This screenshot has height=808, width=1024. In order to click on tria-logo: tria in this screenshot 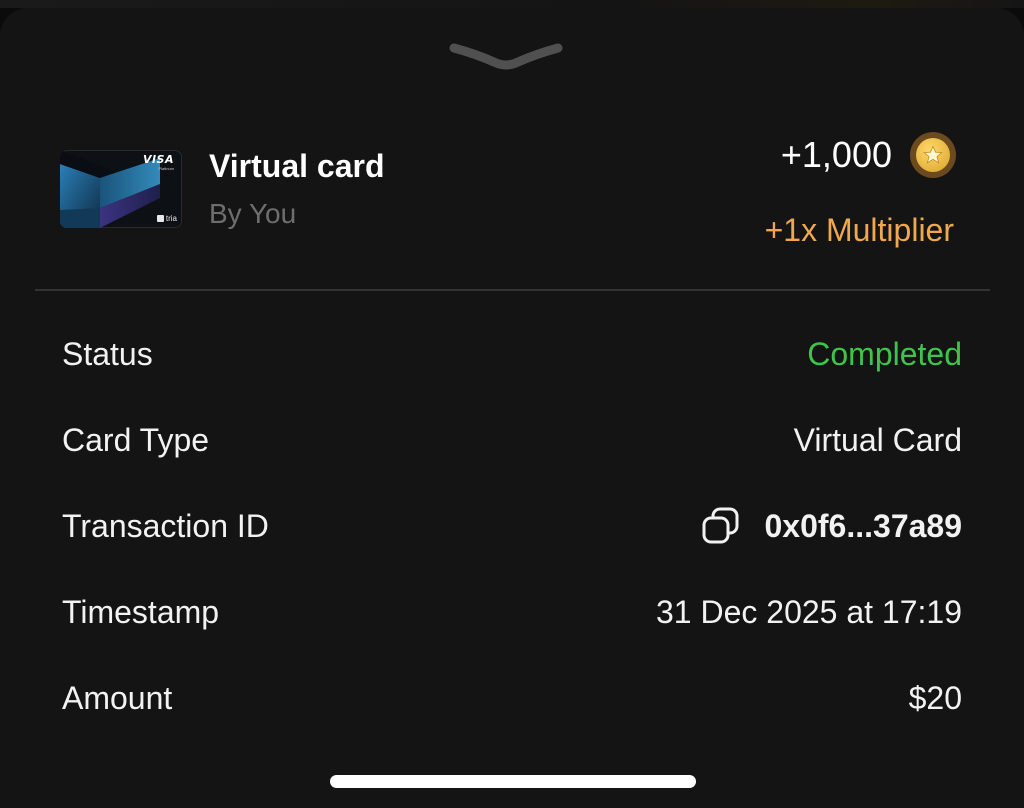, I will do `click(166, 218)`.